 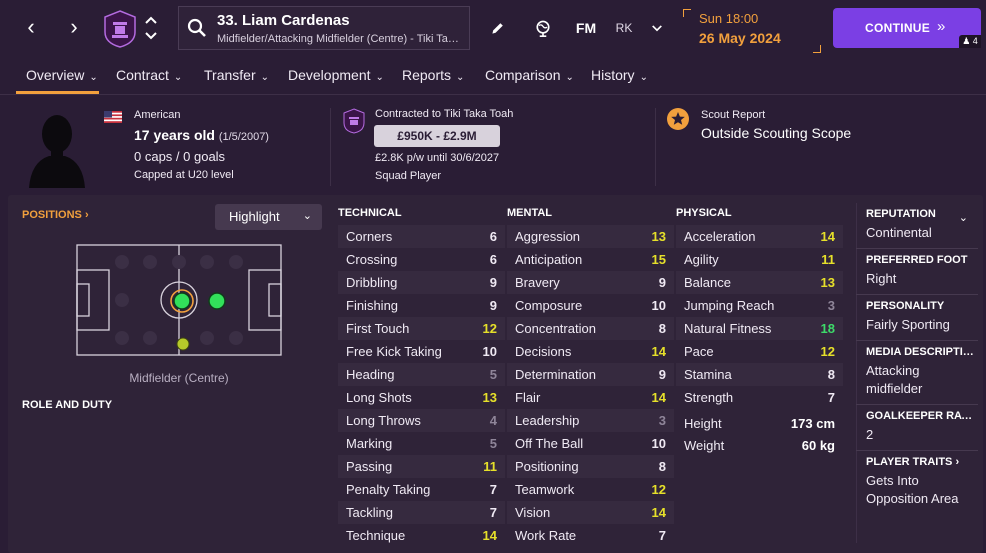 I want to click on positions-link: POSITIONS ›, so click(x=55, y=215).